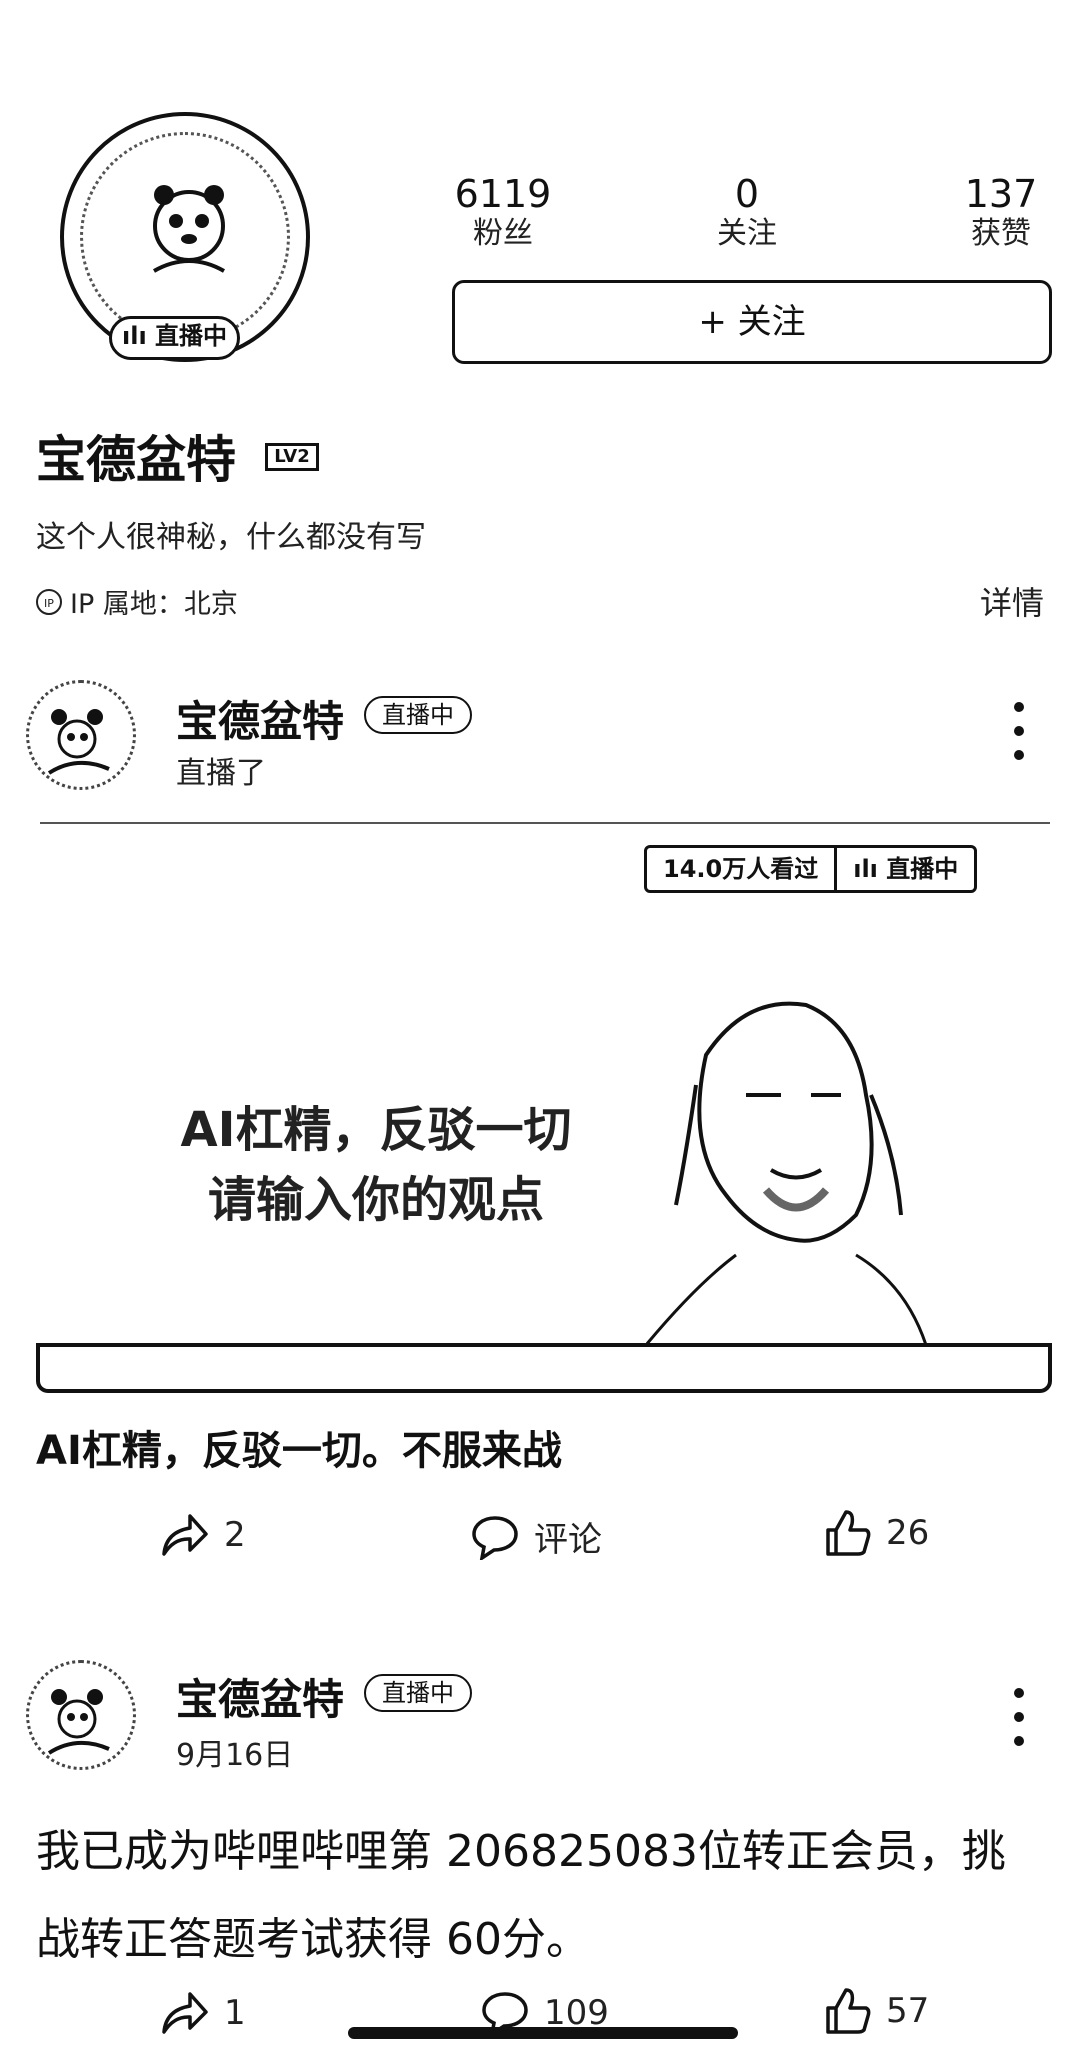 This screenshot has height=2051, width=1080. I want to click on avatar-live-badge: ılı 直播中, so click(175, 338).